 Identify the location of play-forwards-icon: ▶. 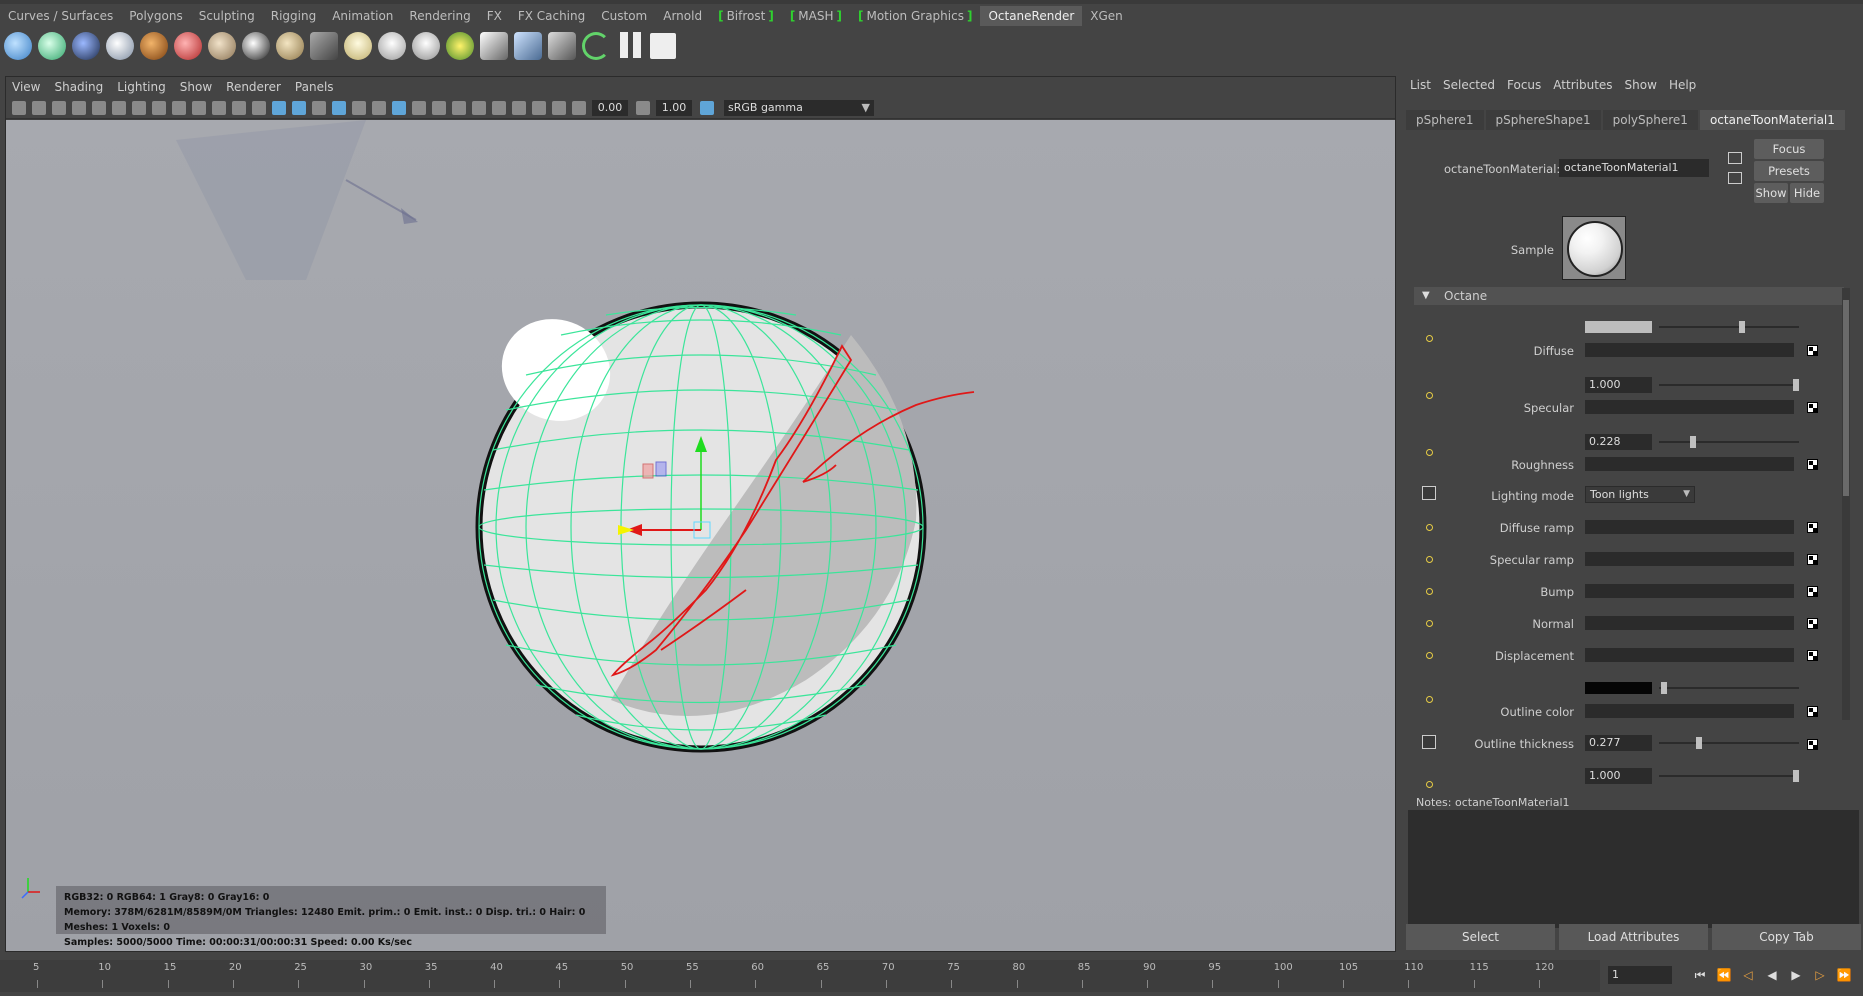
(1796, 975).